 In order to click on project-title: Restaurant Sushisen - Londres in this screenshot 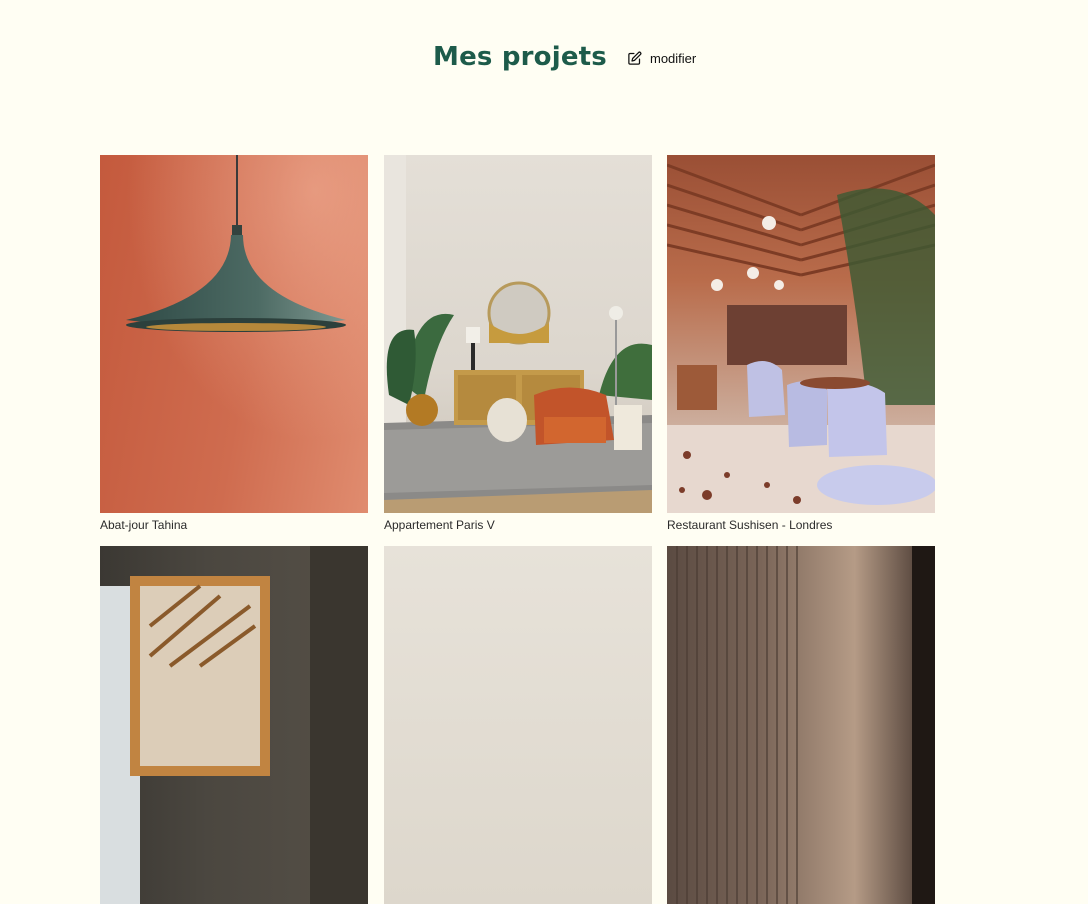, I will do `click(750, 525)`.